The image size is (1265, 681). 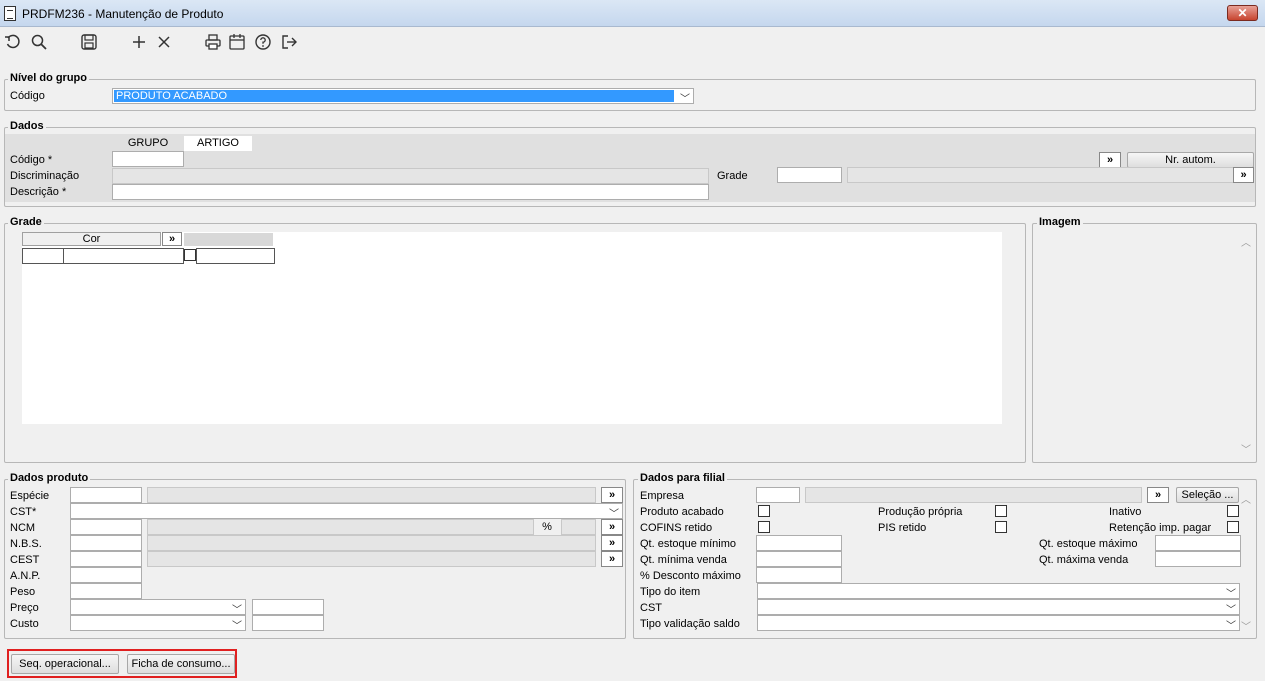 I want to click on qt-min-venda-label: Qt. mínima venda, so click(x=683, y=560).